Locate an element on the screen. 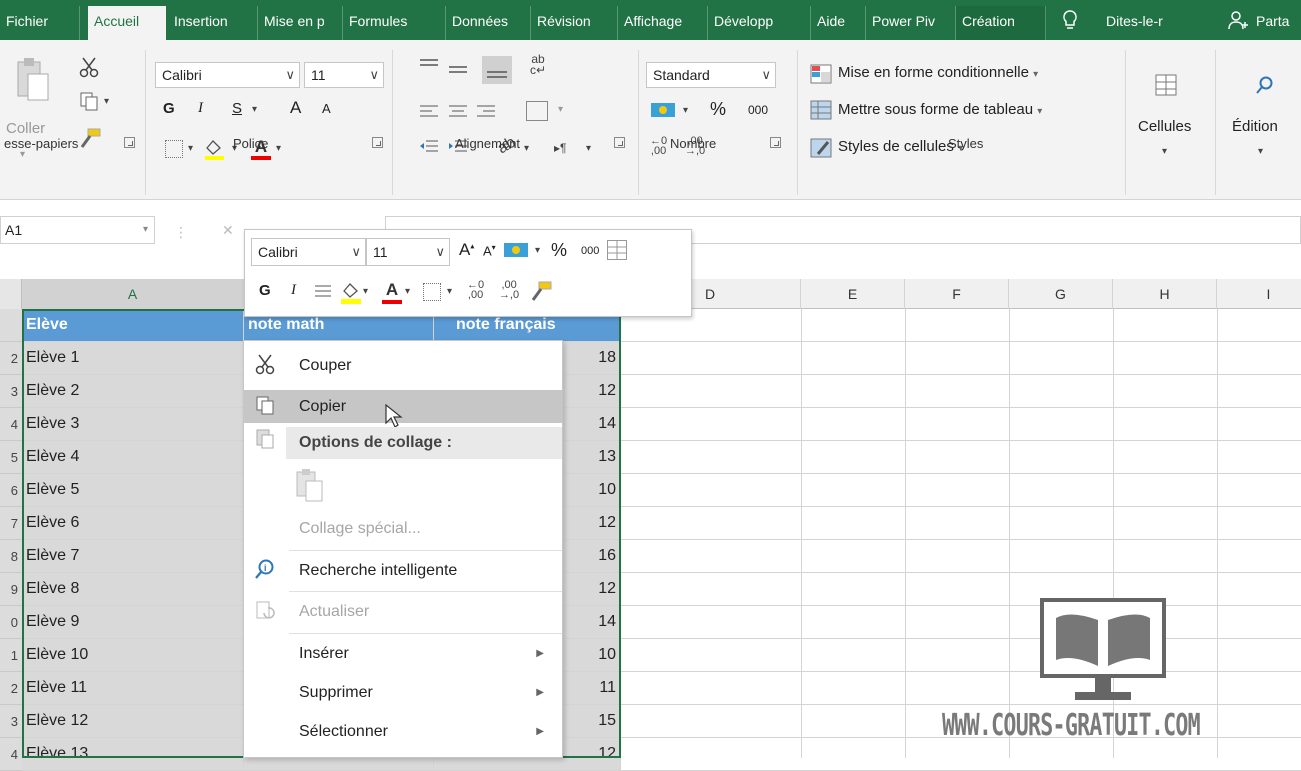 Image resolution: width=1301 pixels, height=771 pixels. mini-format-cells-icon is located at coordinates (617, 250).